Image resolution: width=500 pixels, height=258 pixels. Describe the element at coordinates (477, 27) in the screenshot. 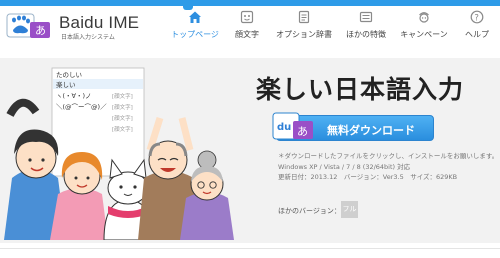

I see `nav-item-help: ? ヘルプ` at that location.